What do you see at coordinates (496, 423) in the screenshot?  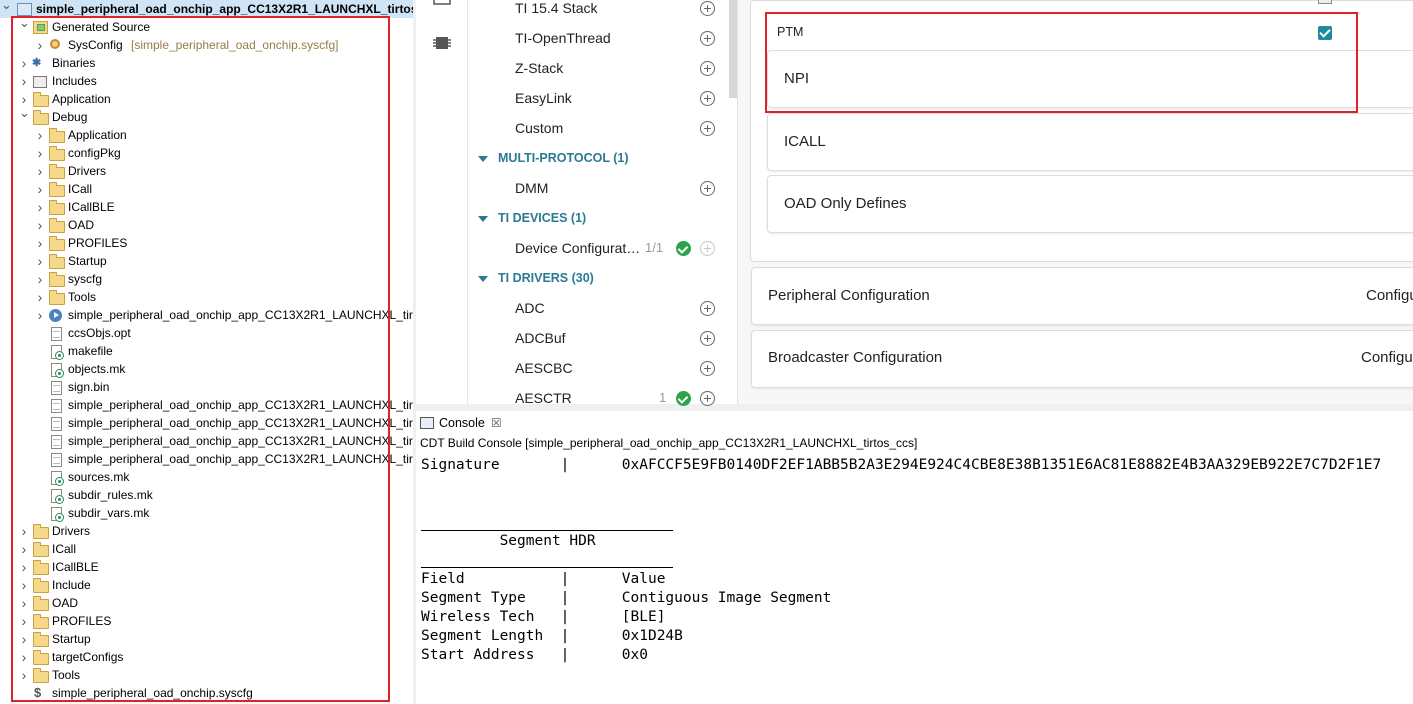 I see `close-icon: ☒` at bounding box center [496, 423].